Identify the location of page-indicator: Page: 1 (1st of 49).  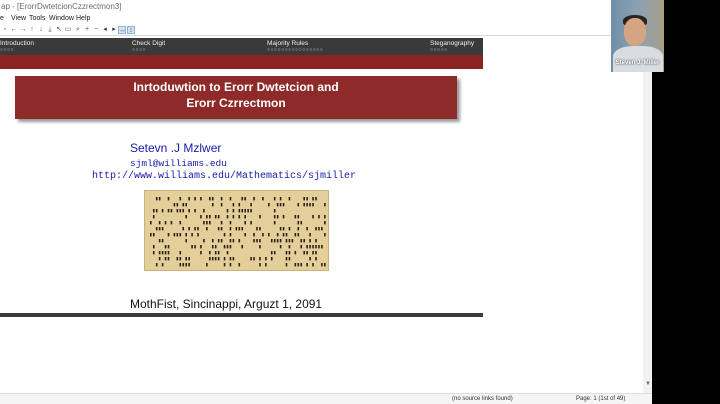
(600, 399).